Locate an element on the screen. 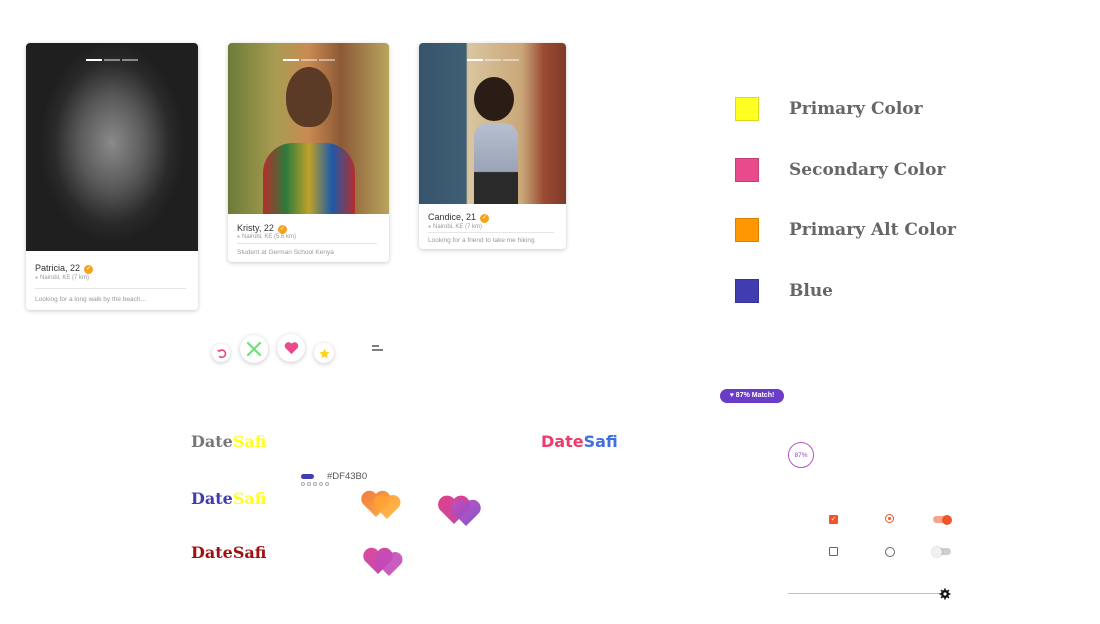 This screenshot has height=624, width=1100. heart-icon is located at coordinates (291, 348).